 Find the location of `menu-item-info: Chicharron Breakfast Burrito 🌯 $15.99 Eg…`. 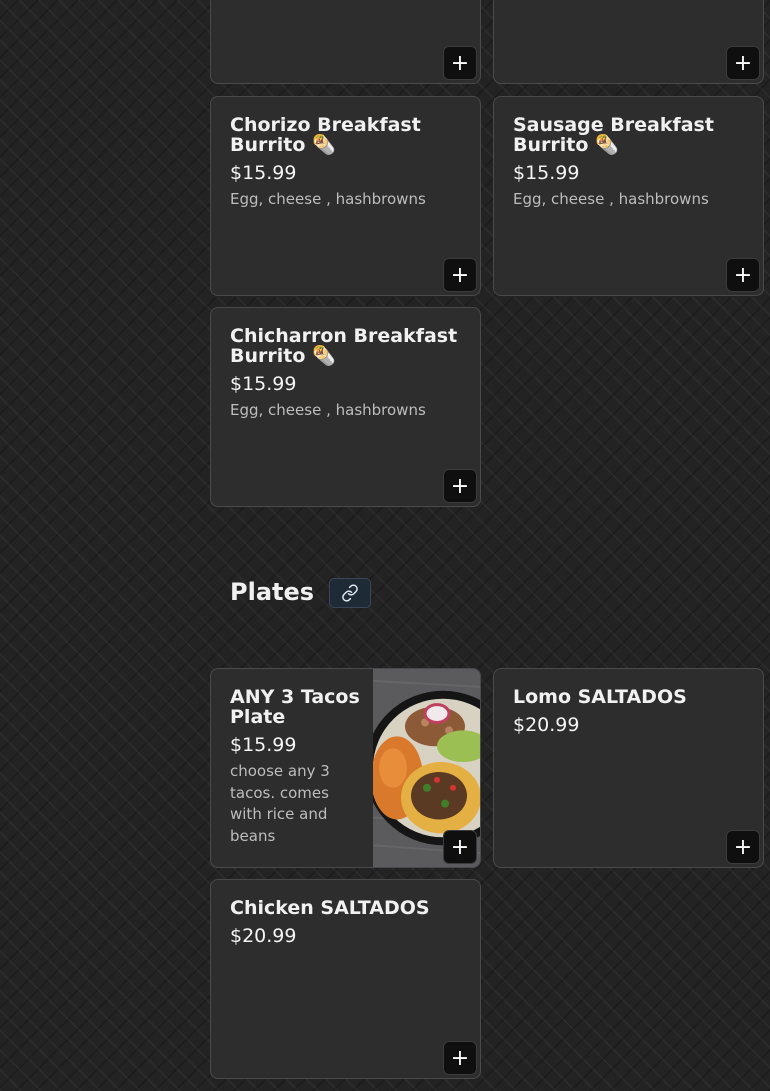

menu-item-info: Chicharron Breakfast Burrito 🌯 $15.99 Eg… is located at coordinates (348, 374).